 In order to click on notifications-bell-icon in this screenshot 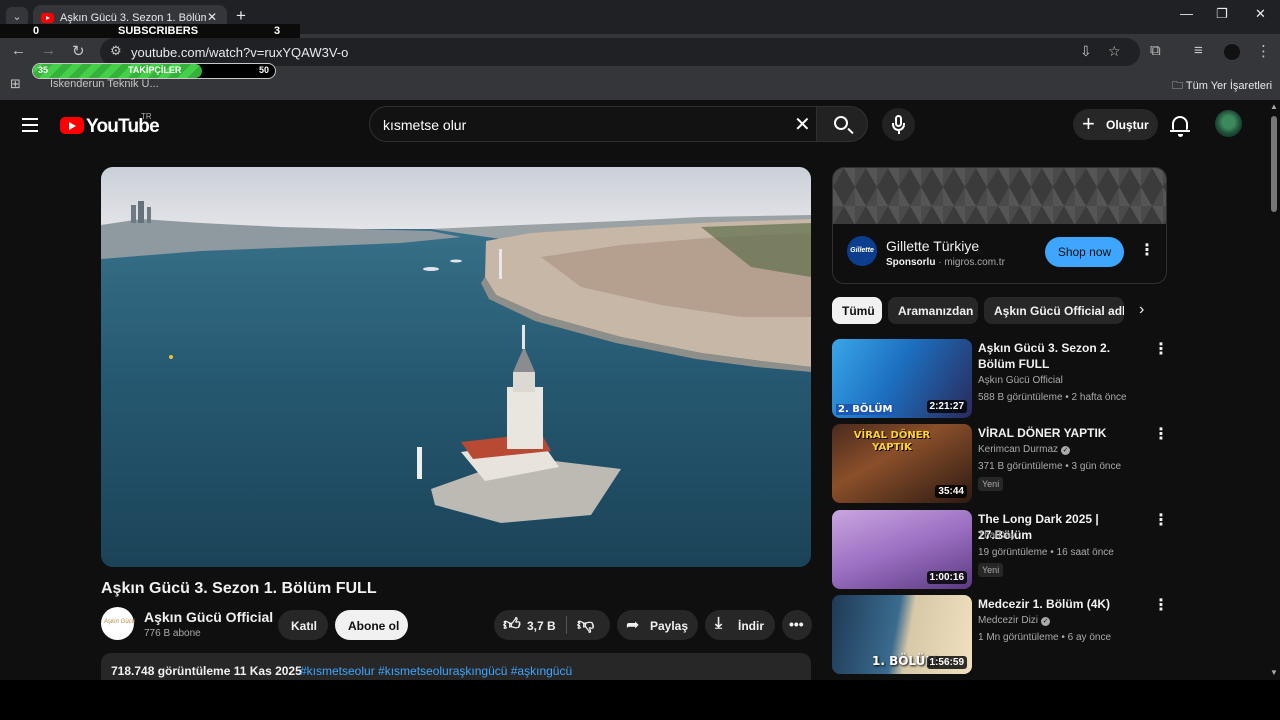, I will do `click(1180, 126)`.